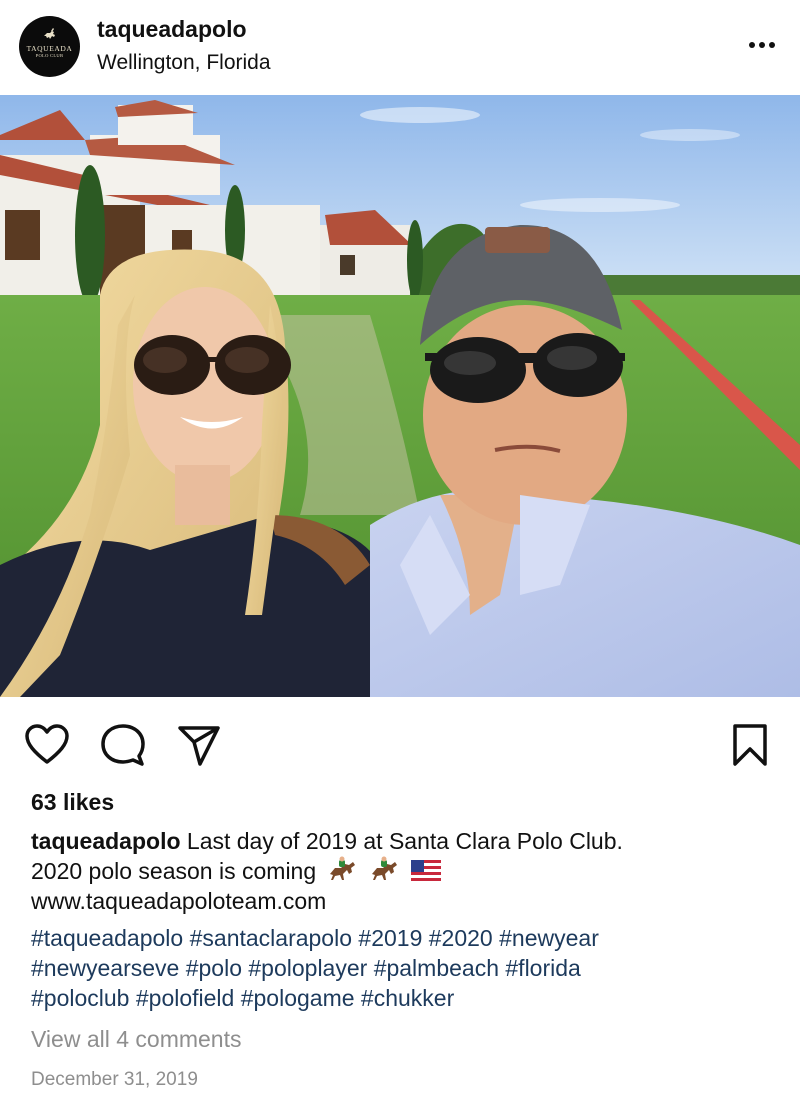 The image size is (800, 1105). Describe the element at coordinates (49, 33) in the screenshot. I see `horse-rider-icon` at that location.